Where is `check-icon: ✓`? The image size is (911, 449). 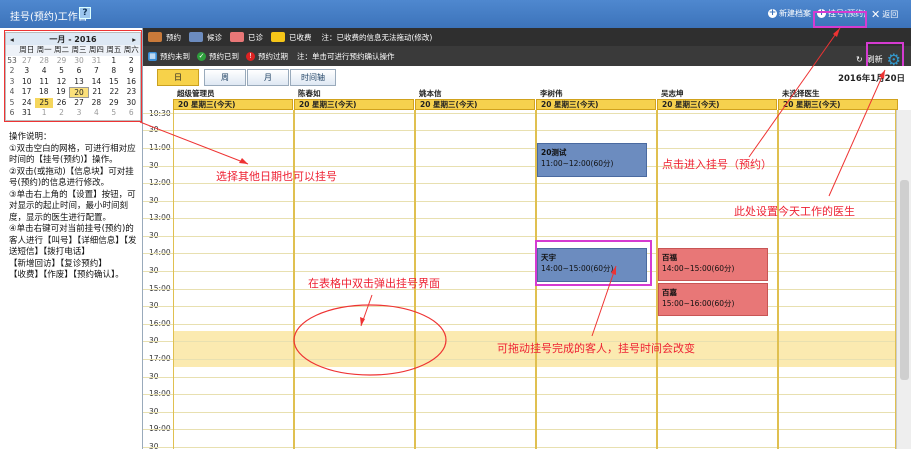
check-icon: ✓ is located at coordinates (201, 56).